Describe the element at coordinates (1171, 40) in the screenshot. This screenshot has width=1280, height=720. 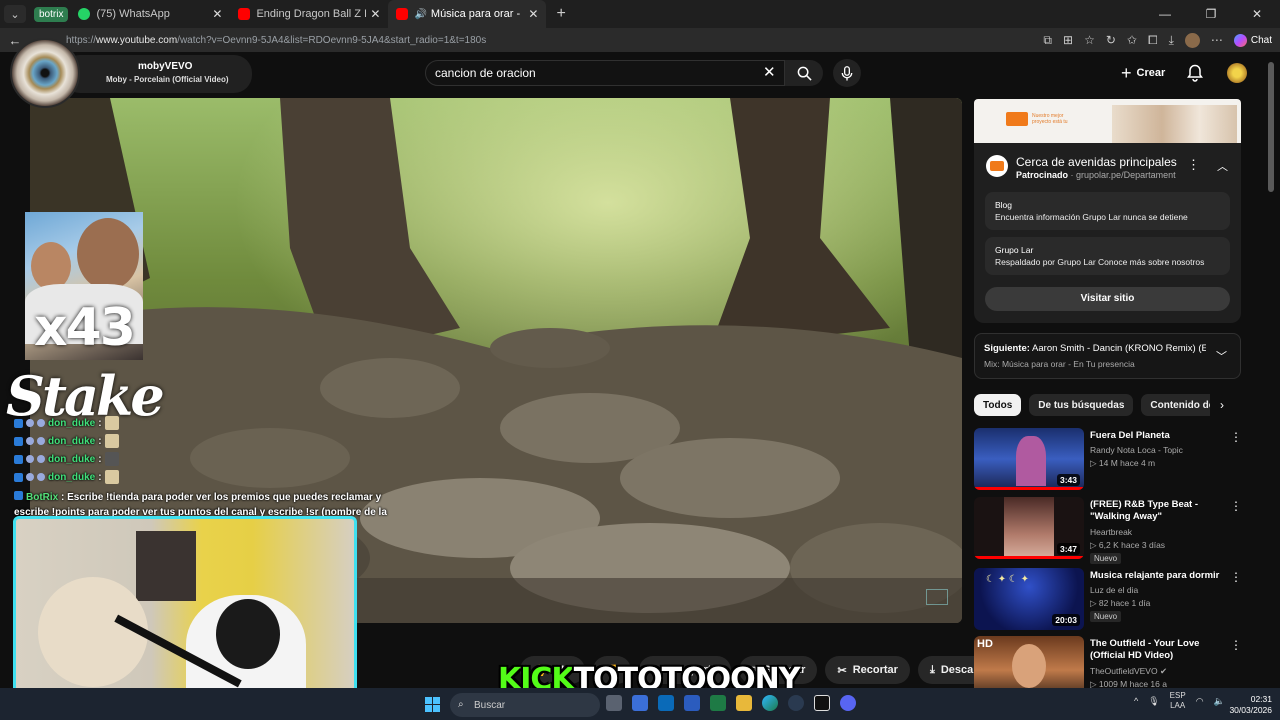
I see `download-icon: ⤓` at that location.